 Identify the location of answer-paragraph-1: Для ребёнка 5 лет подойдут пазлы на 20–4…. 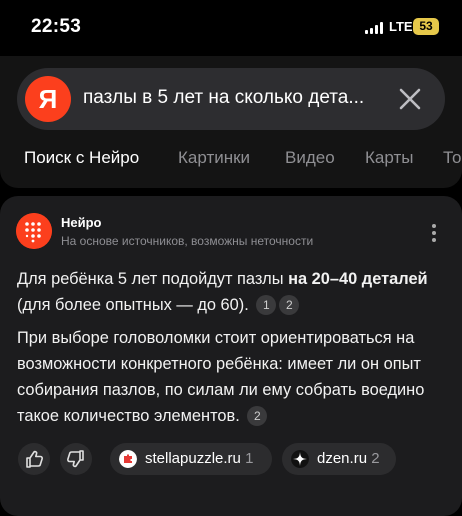
(232, 292).